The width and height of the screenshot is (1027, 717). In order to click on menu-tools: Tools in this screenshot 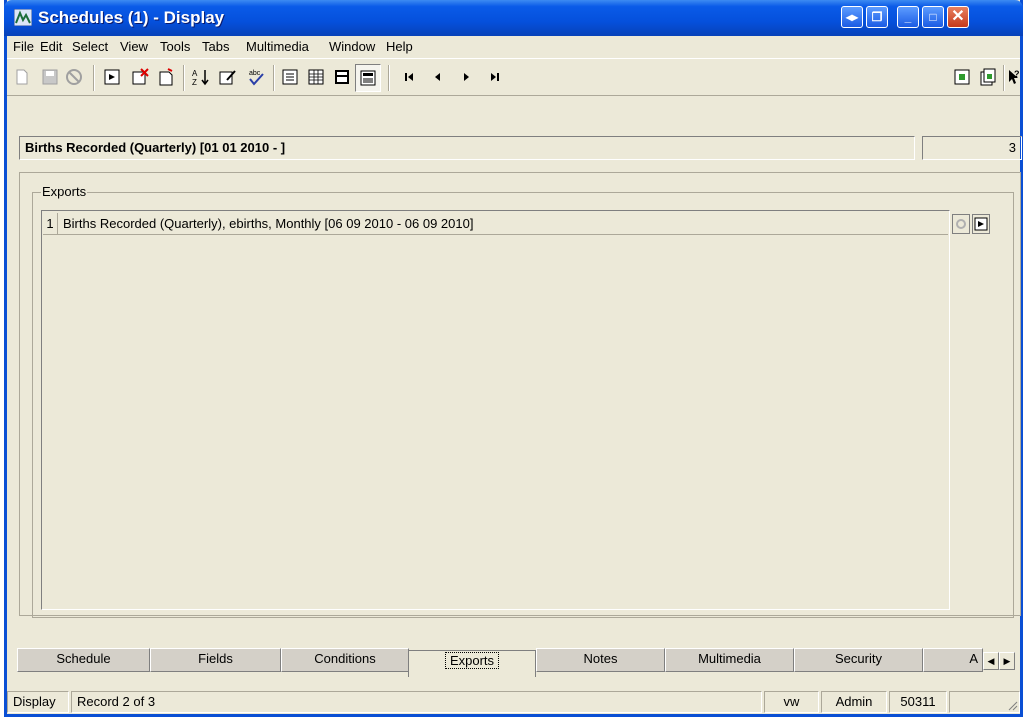, I will do `click(175, 46)`.